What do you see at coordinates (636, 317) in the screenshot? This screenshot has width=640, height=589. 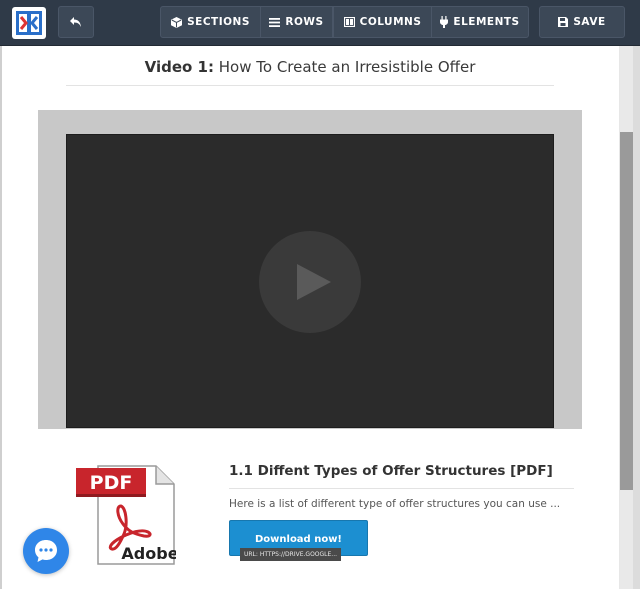 I see `window-edge` at bounding box center [636, 317].